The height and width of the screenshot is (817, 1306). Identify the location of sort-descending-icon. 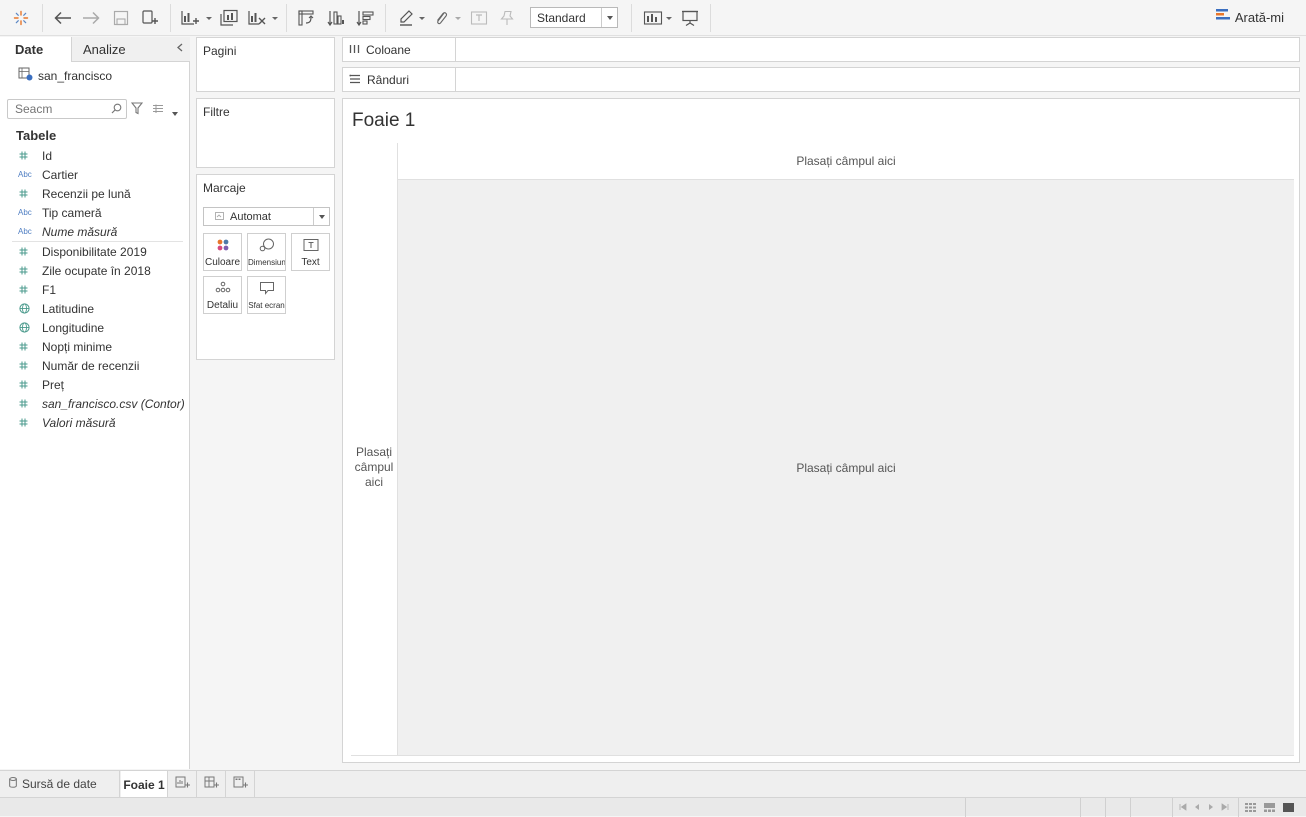
(365, 18).